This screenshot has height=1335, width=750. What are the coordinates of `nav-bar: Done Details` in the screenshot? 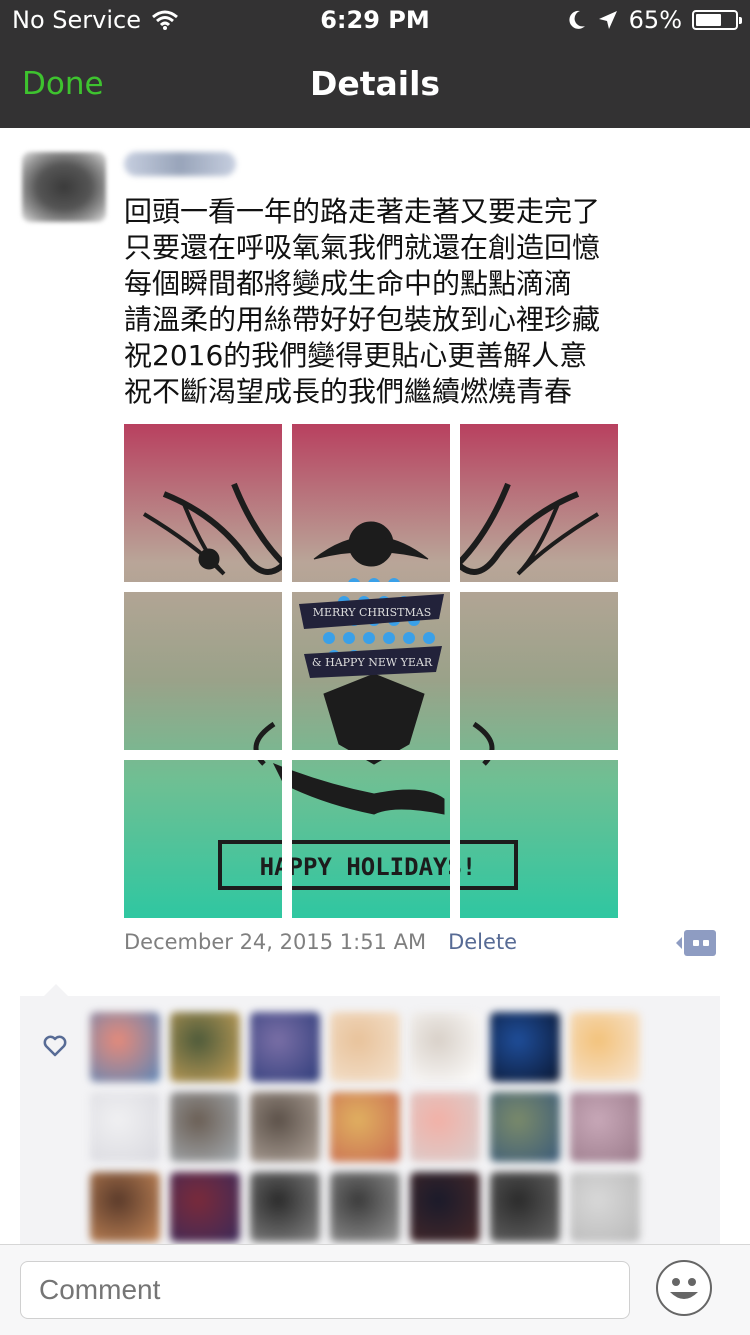 It's located at (375, 84).